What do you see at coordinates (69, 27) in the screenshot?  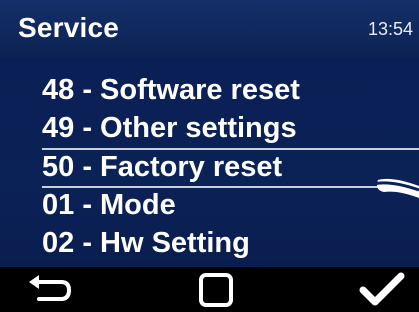 I see `page-title: Service` at bounding box center [69, 27].